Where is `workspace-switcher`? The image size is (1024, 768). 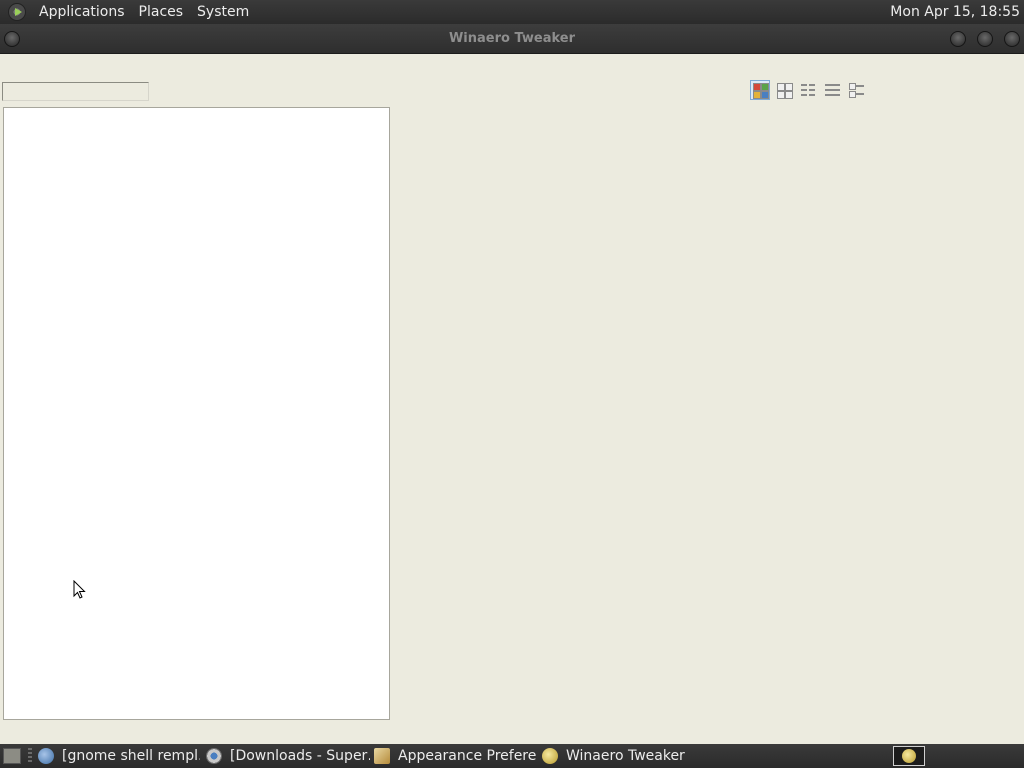
workspace-switcher is located at coordinates (909, 756).